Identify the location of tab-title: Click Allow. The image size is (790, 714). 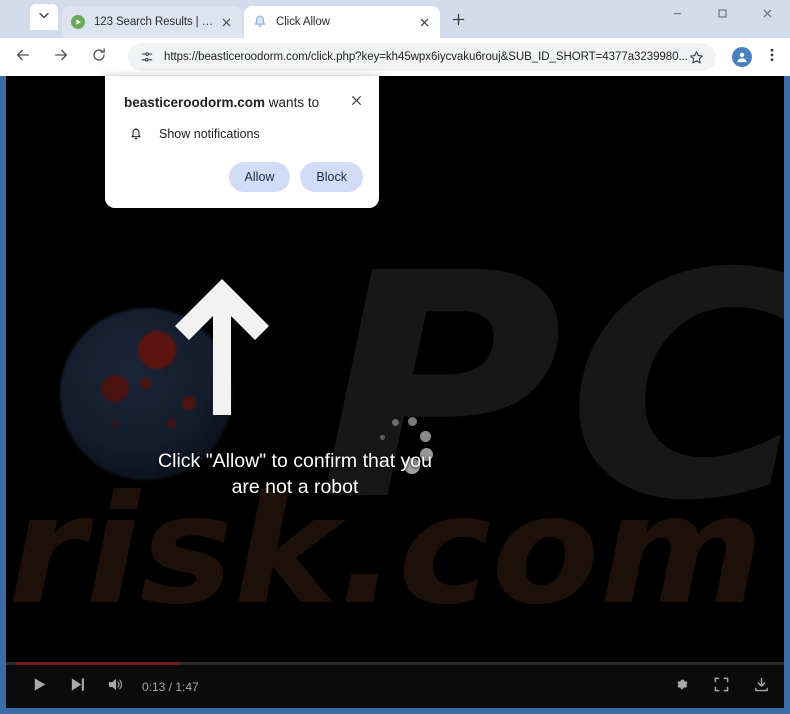
(303, 22).